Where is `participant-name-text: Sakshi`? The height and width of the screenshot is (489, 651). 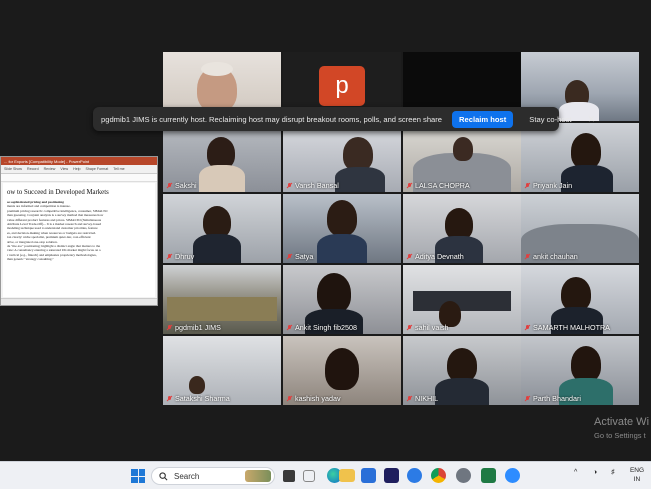
participant-name-text: Sakshi is located at coordinates (186, 185).